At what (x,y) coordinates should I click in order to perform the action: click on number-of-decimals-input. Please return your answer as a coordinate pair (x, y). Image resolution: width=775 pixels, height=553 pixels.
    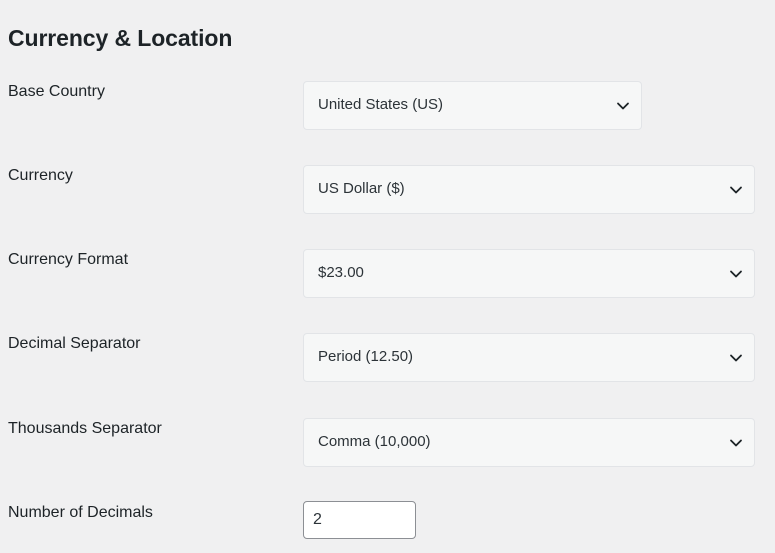
    Looking at the image, I should click on (359, 520).